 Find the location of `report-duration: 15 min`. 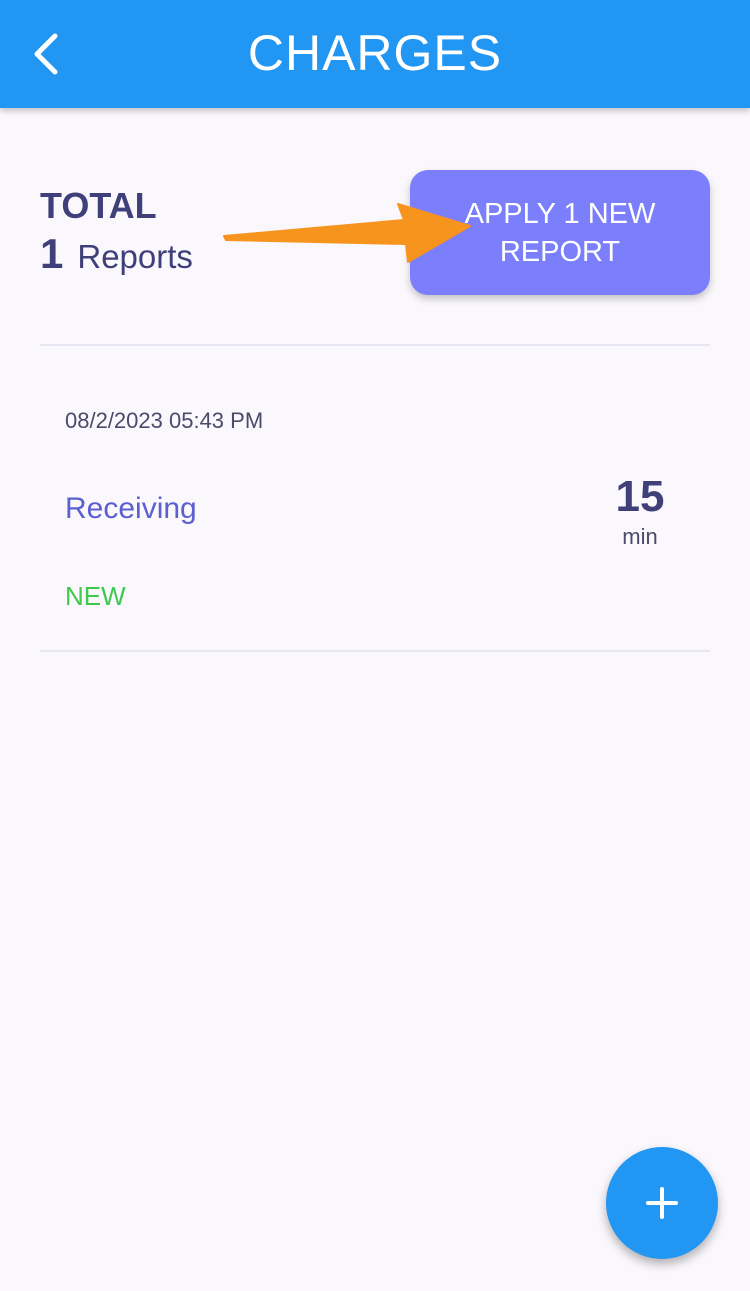

report-duration: 15 min is located at coordinates (640, 512).